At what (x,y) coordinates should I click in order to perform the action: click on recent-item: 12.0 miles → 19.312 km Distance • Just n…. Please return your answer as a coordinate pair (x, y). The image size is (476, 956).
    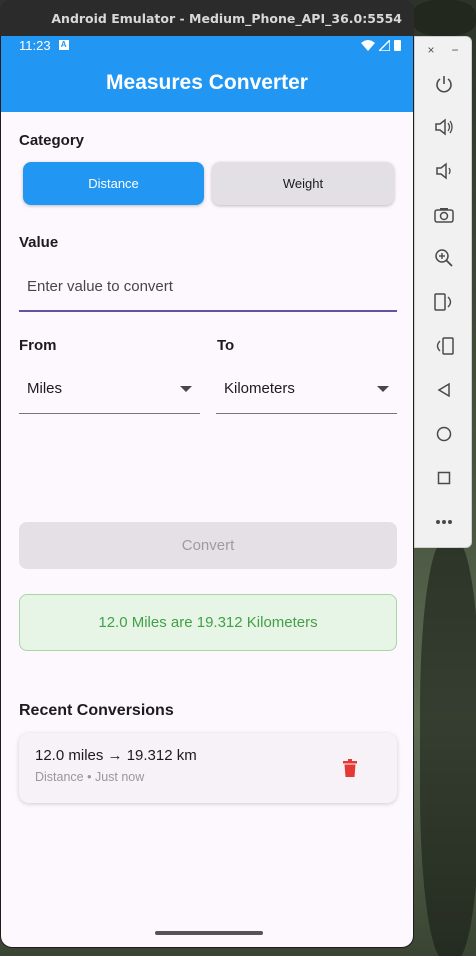
    Looking at the image, I should click on (208, 768).